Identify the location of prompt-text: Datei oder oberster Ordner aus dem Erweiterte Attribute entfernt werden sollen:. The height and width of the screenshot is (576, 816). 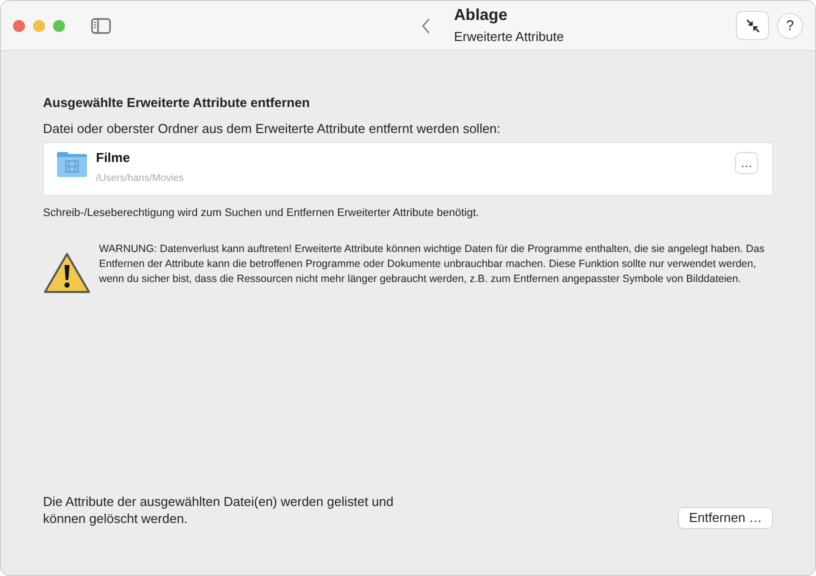
(272, 129).